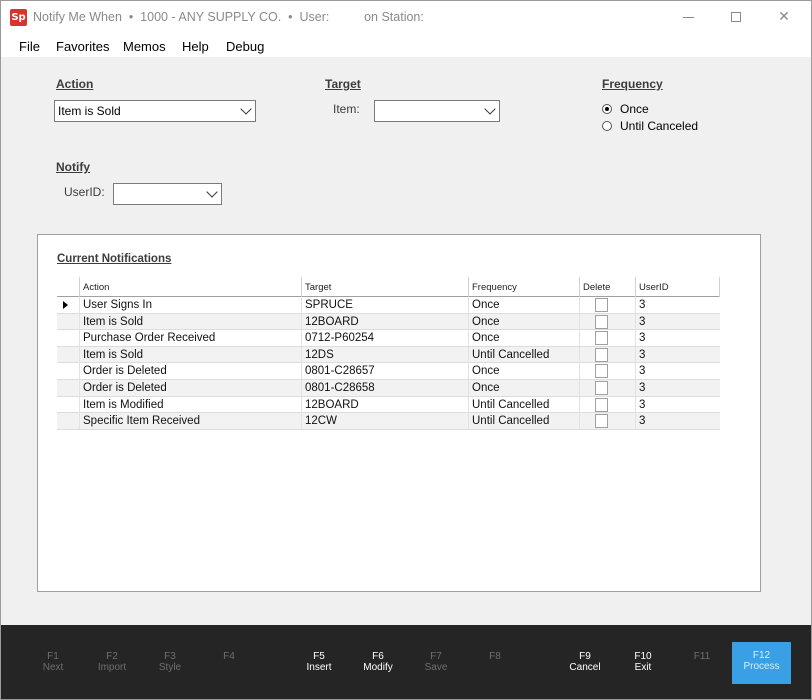  I want to click on fkey-f9-button: F9 Cancel, so click(585, 662).